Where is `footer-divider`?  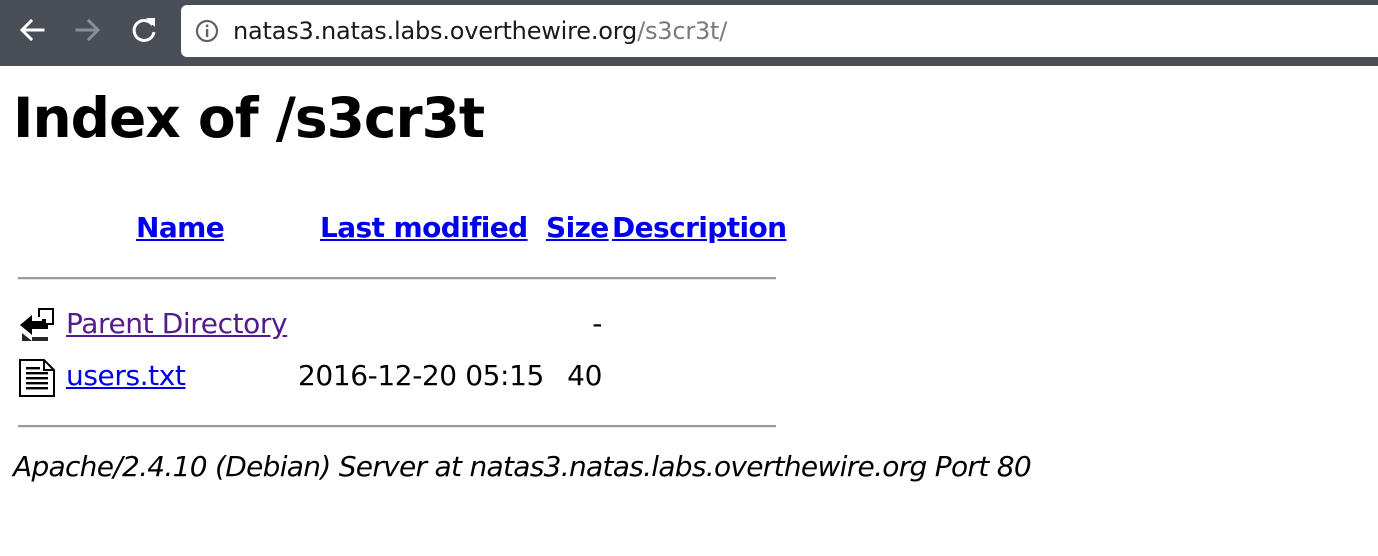
footer-divider is located at coordinates (397, 426).